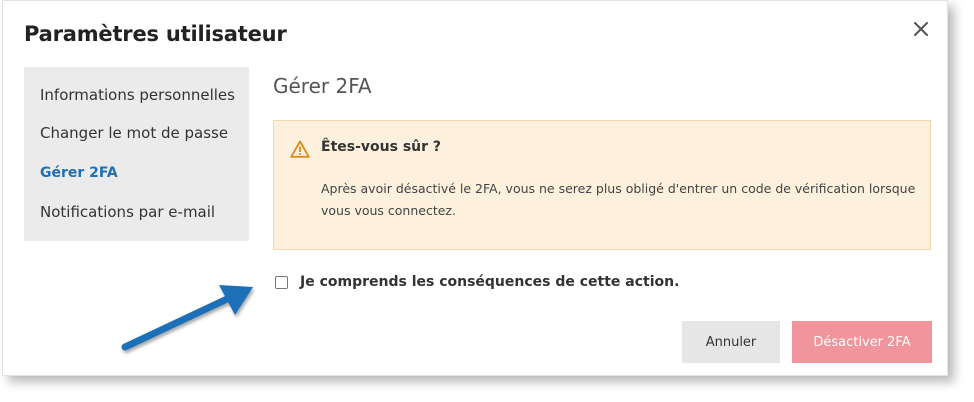 The image size is (974, 402). Describe the element at coordinates (134, 133) in the screenshot. I see `sidebar-item-change-password: Changer le mot de passe` at that location.